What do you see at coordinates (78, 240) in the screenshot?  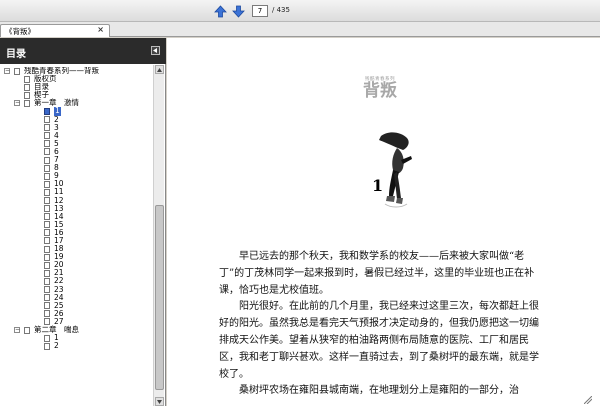 I see `toc-subitem: 17` at bounding box center [78, 240].